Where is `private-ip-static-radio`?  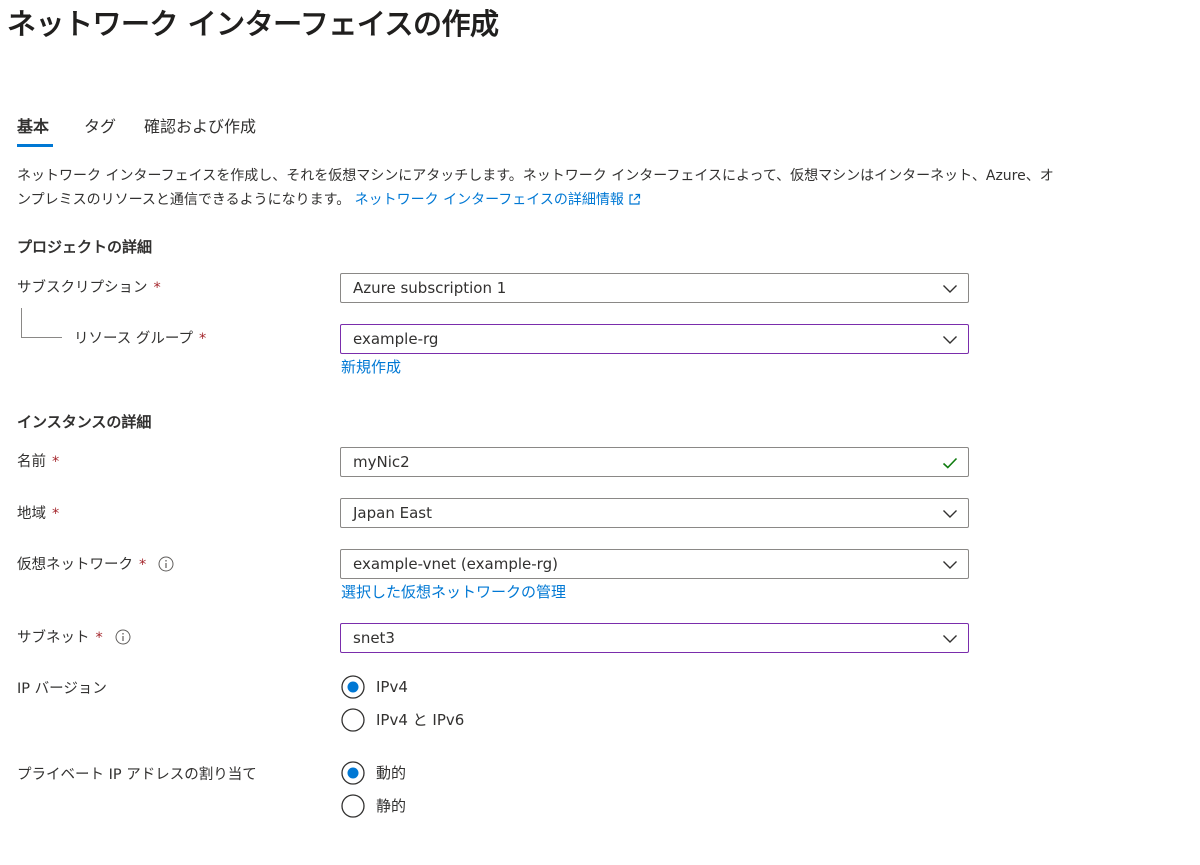 private-ip-static-radio is located at coordinates (353, 806).